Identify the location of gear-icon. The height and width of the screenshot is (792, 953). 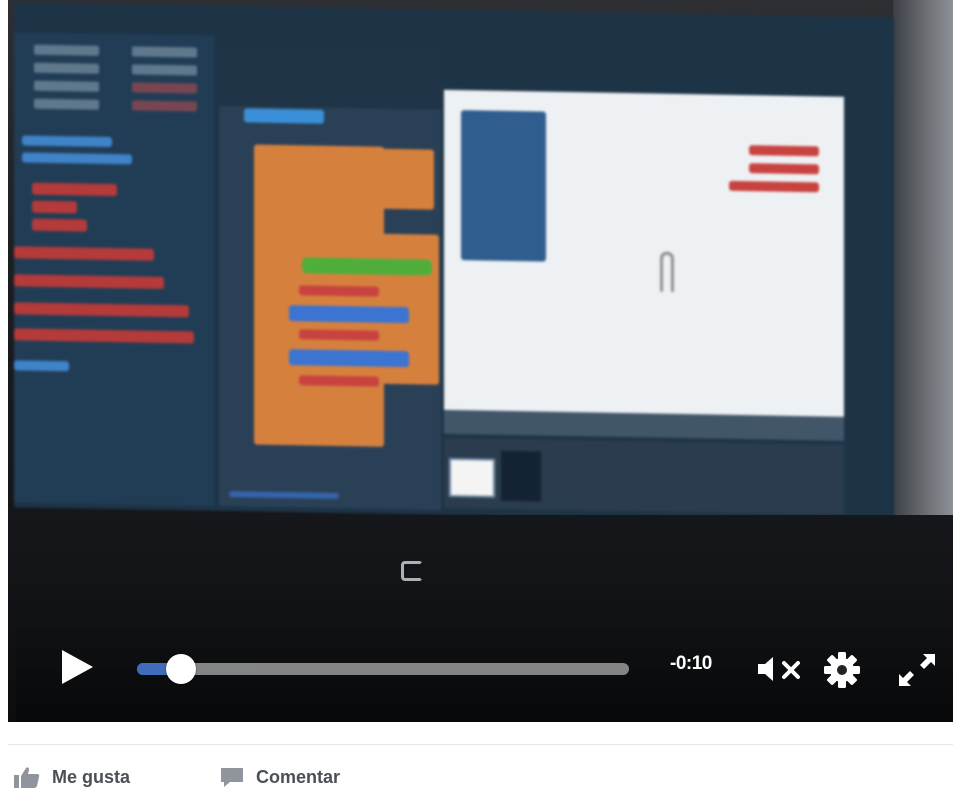
(842, 670).